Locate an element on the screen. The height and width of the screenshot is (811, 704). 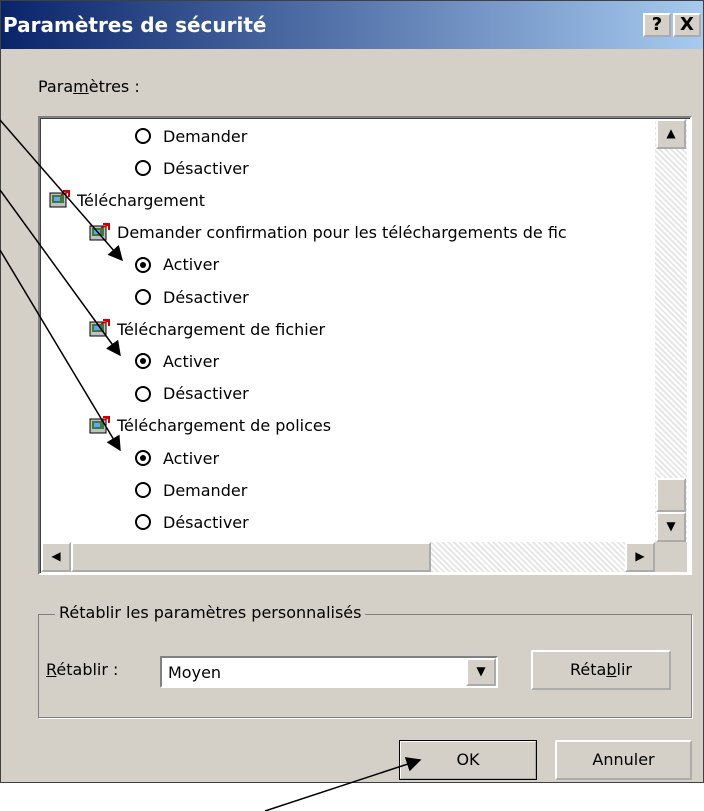
arrow-to-file-download is located at coordinates (60, 273).